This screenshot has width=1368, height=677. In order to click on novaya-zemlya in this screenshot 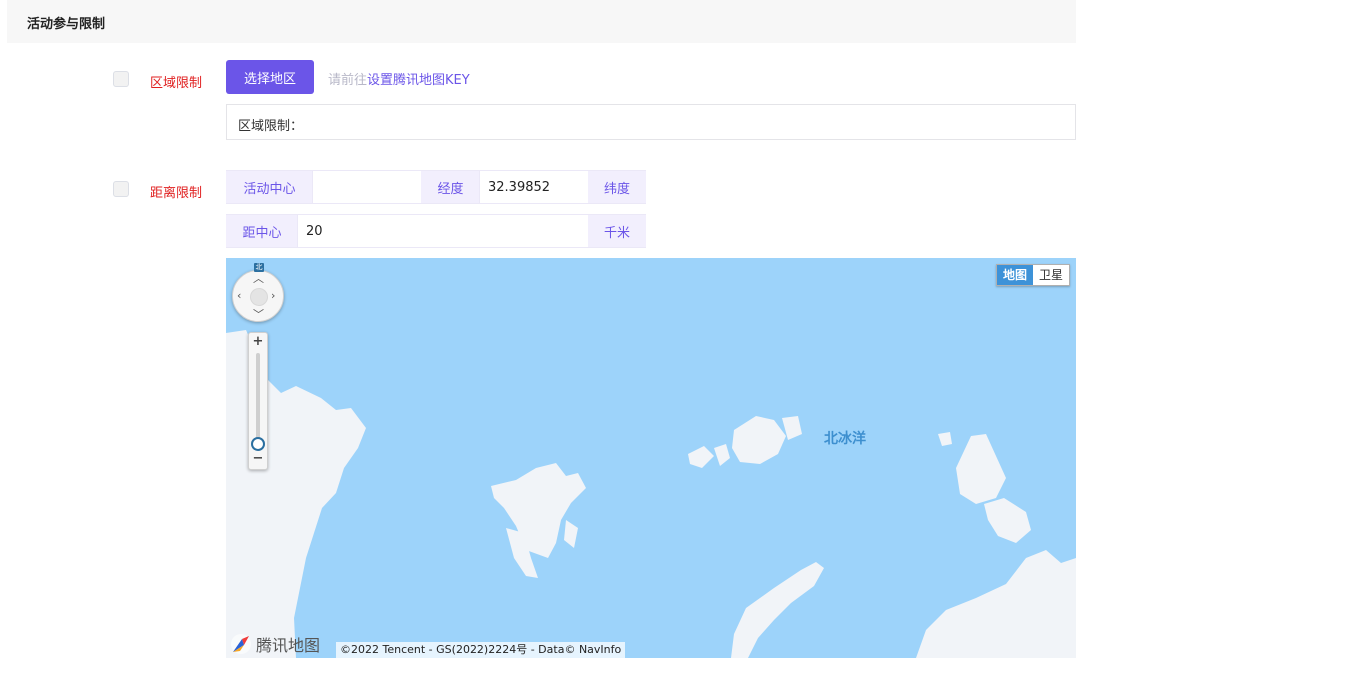, I will do `click(777, 610)`.